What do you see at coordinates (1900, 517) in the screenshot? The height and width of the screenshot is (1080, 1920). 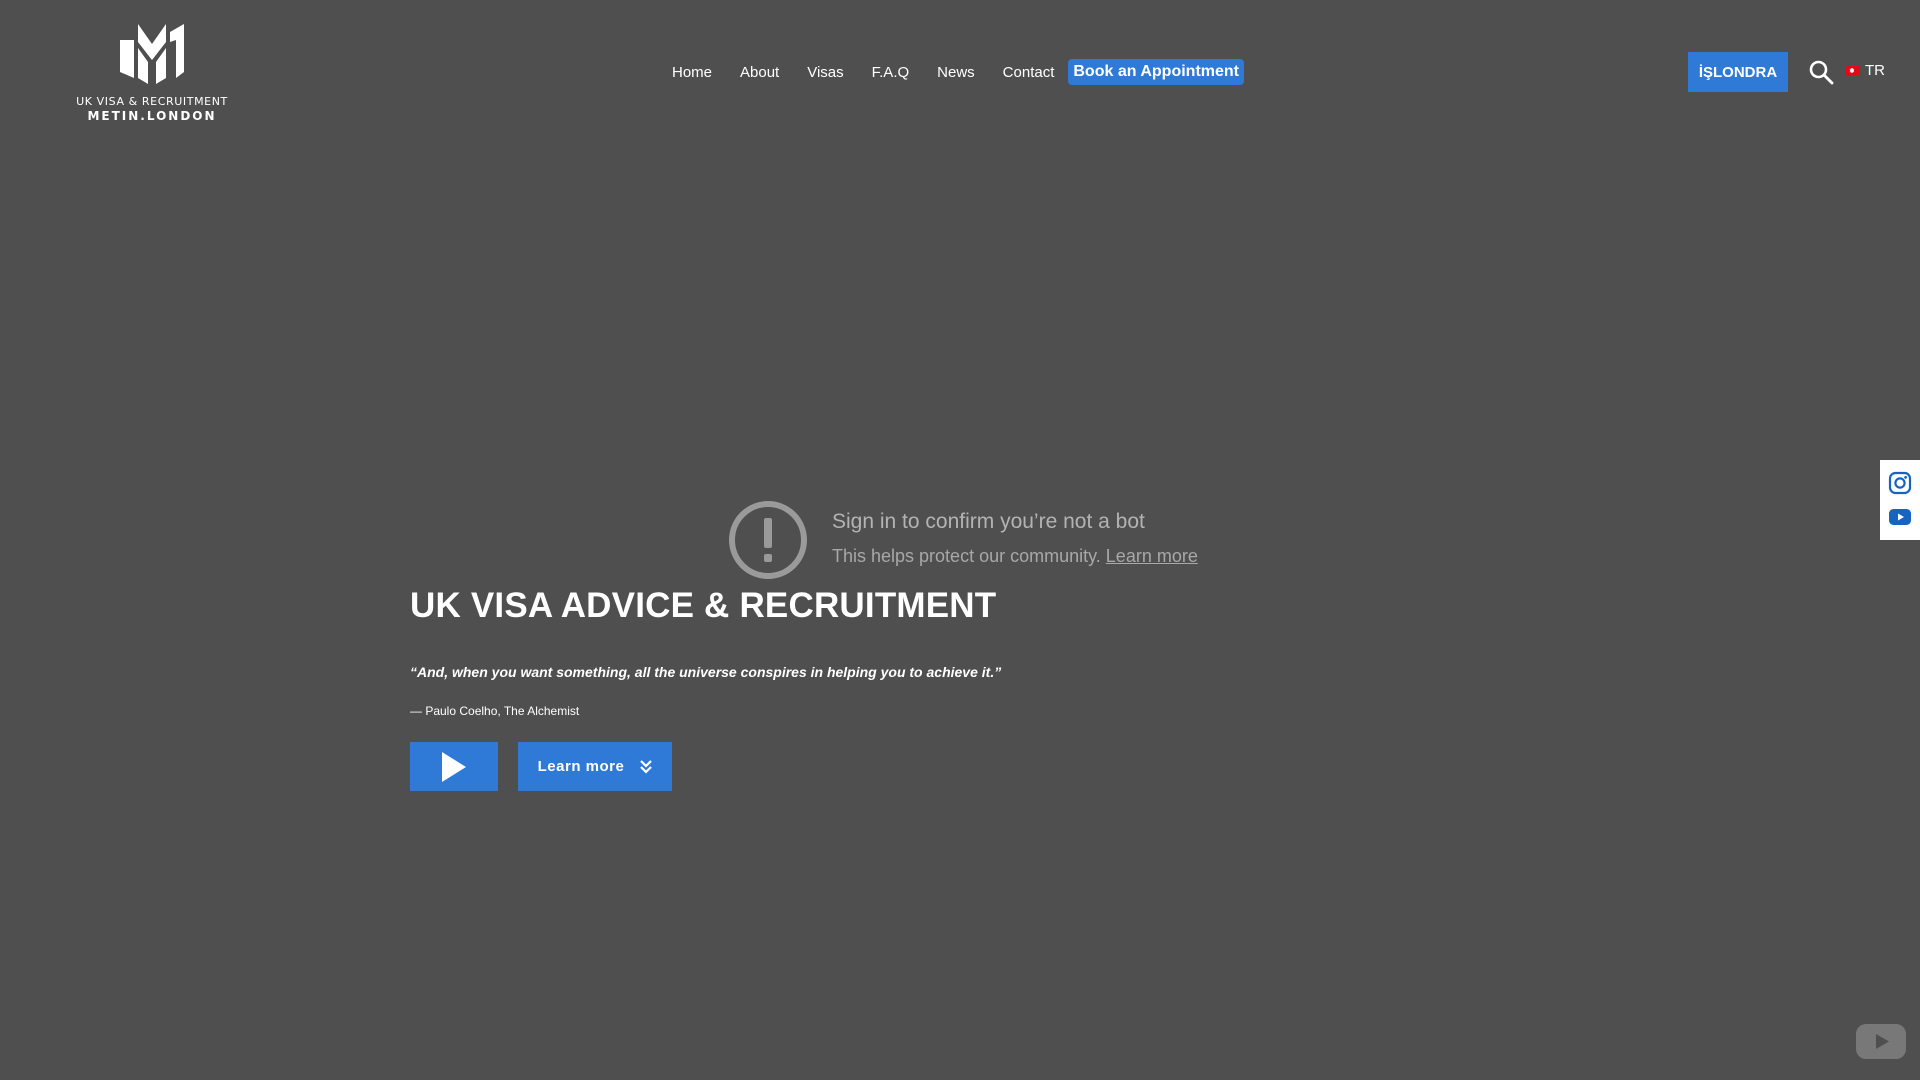 I see `youtube-icon` at bounding box center [1900, 517].